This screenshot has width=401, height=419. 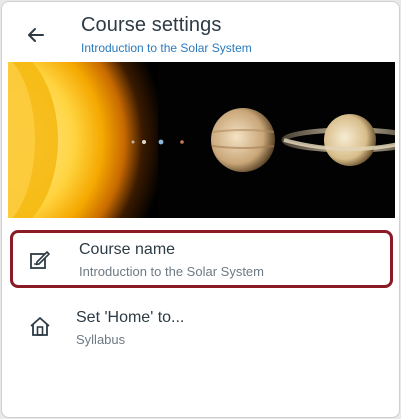 I want to click on page-title: Course settings, so click(x=151, y=25).